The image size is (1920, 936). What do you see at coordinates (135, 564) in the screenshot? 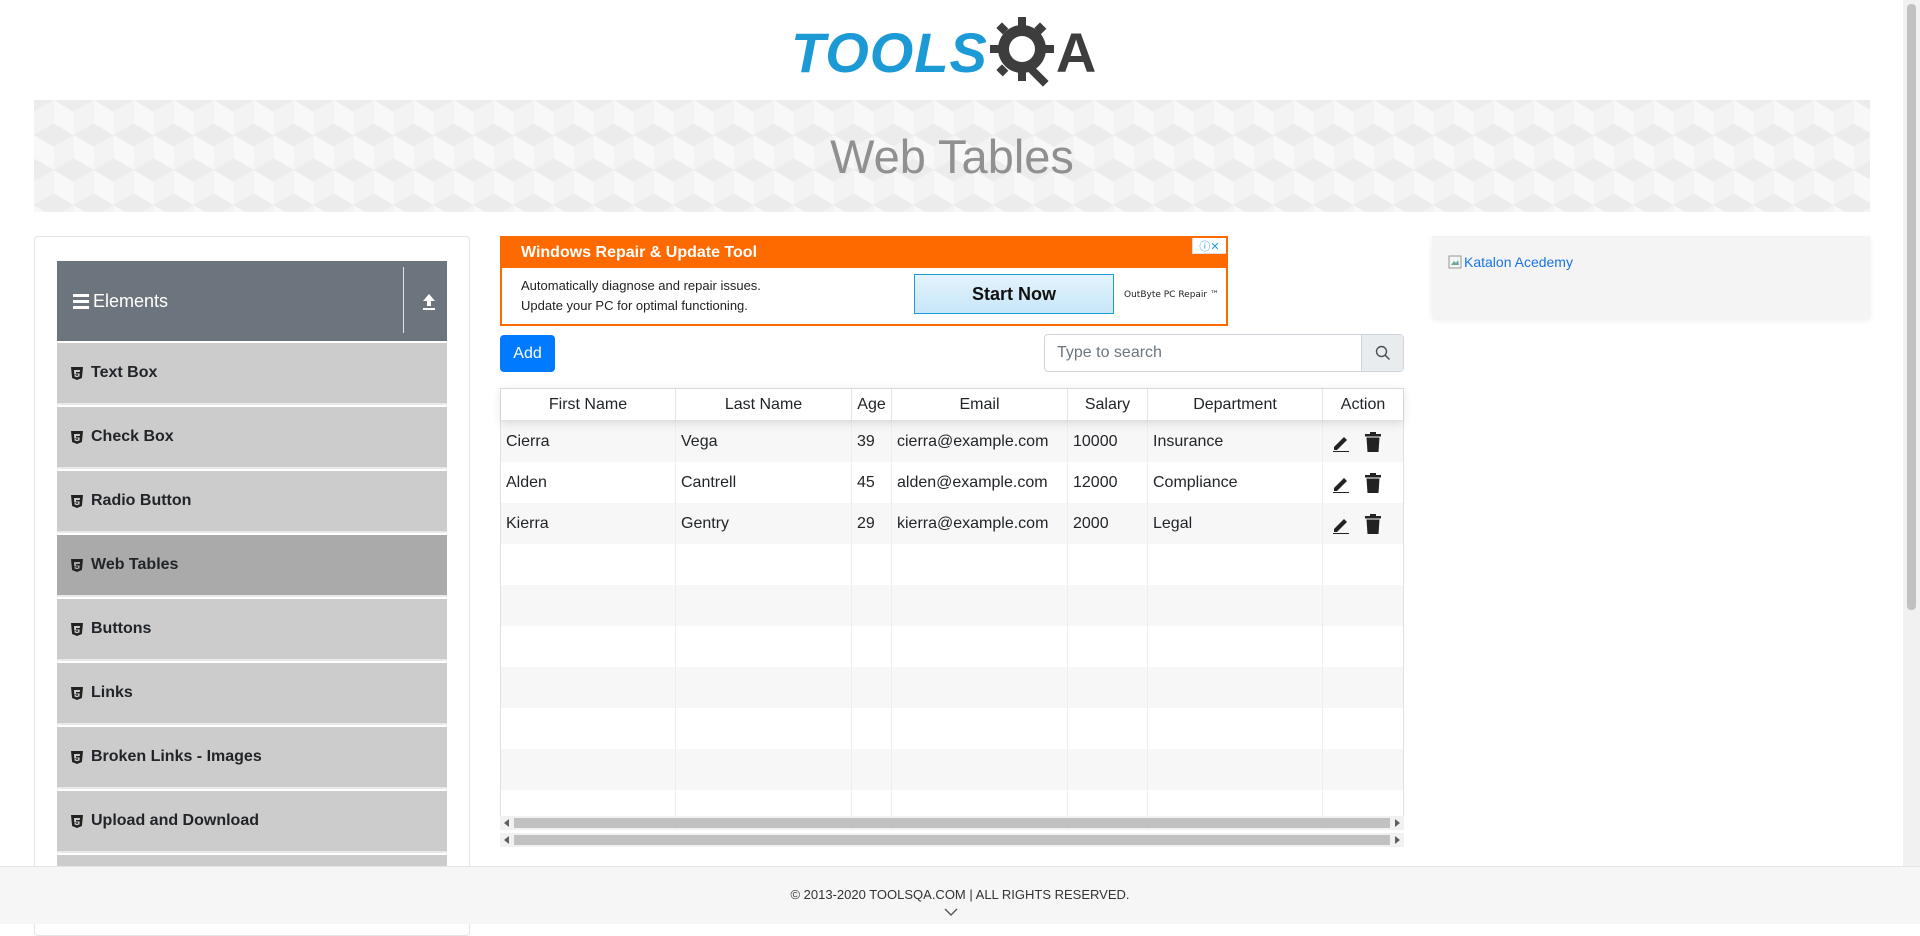
I see `sidebar-item-label: Web Tables` at bounding box center [135, 564].